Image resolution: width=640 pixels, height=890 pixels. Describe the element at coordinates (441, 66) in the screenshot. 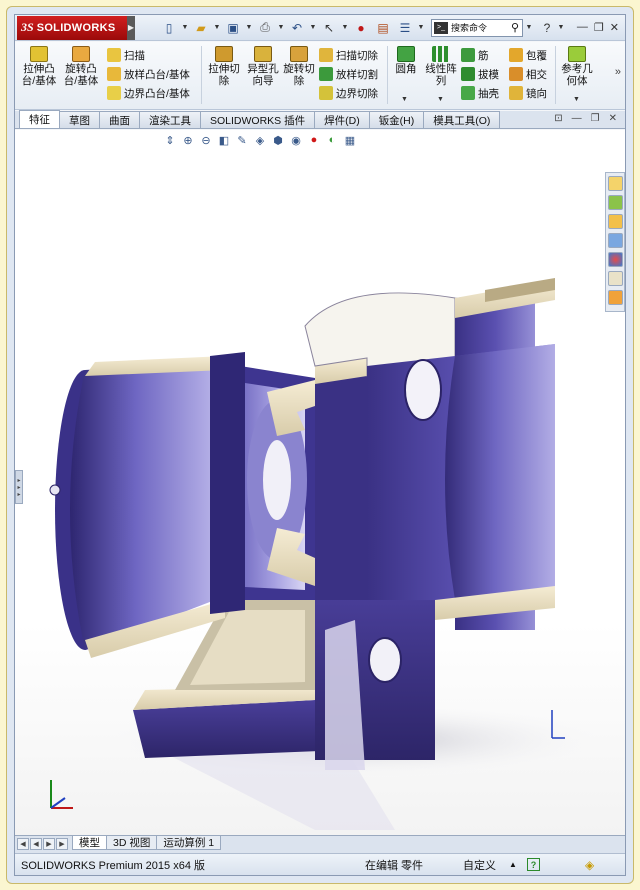

I see `linear-pattern-button: 线性阵列` at that location.